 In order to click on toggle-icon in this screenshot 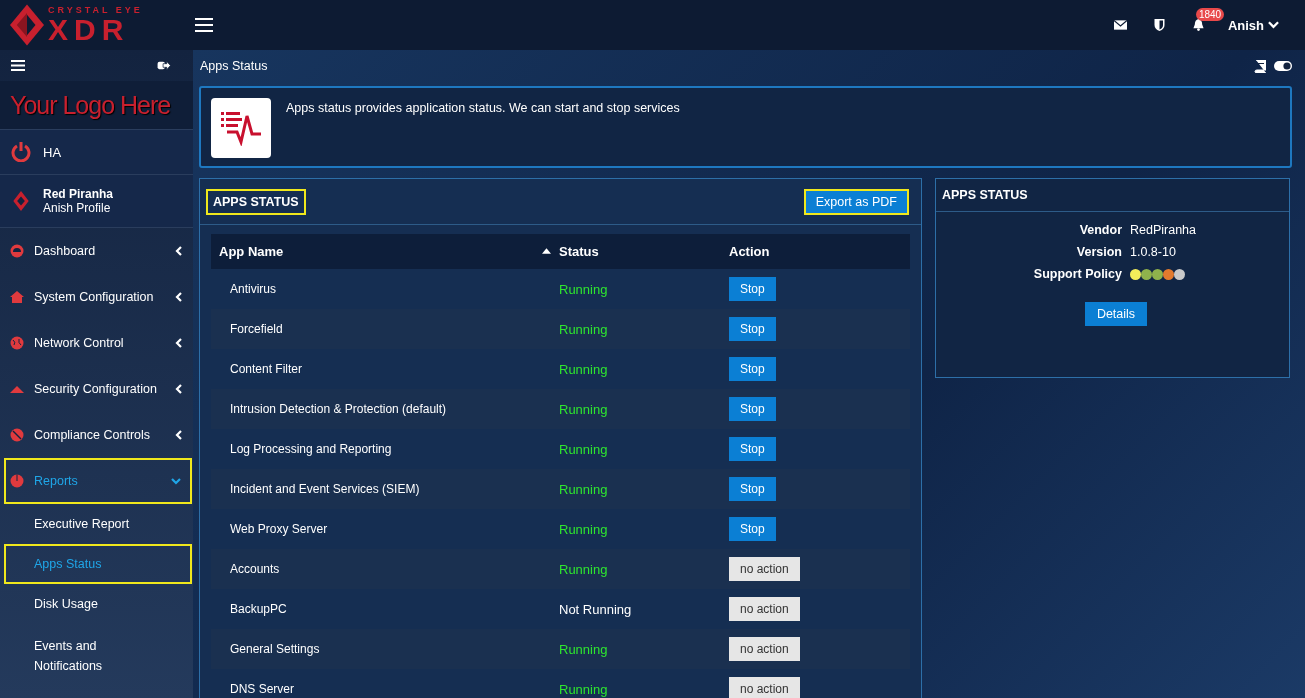, I will do `click(1283, 66)`.